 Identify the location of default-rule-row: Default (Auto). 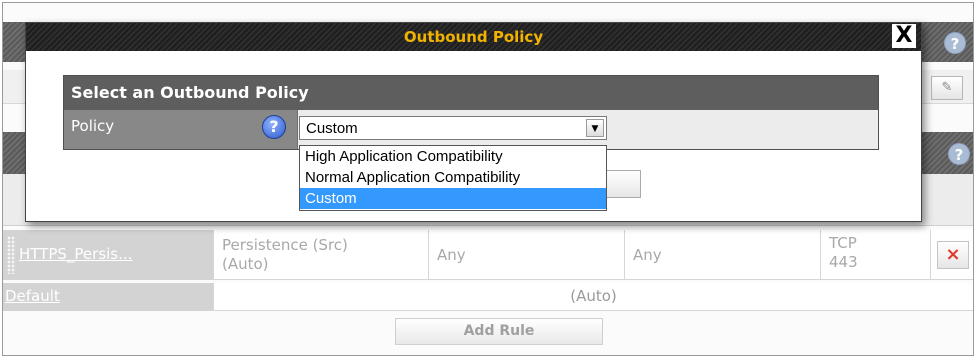
(488, 297).